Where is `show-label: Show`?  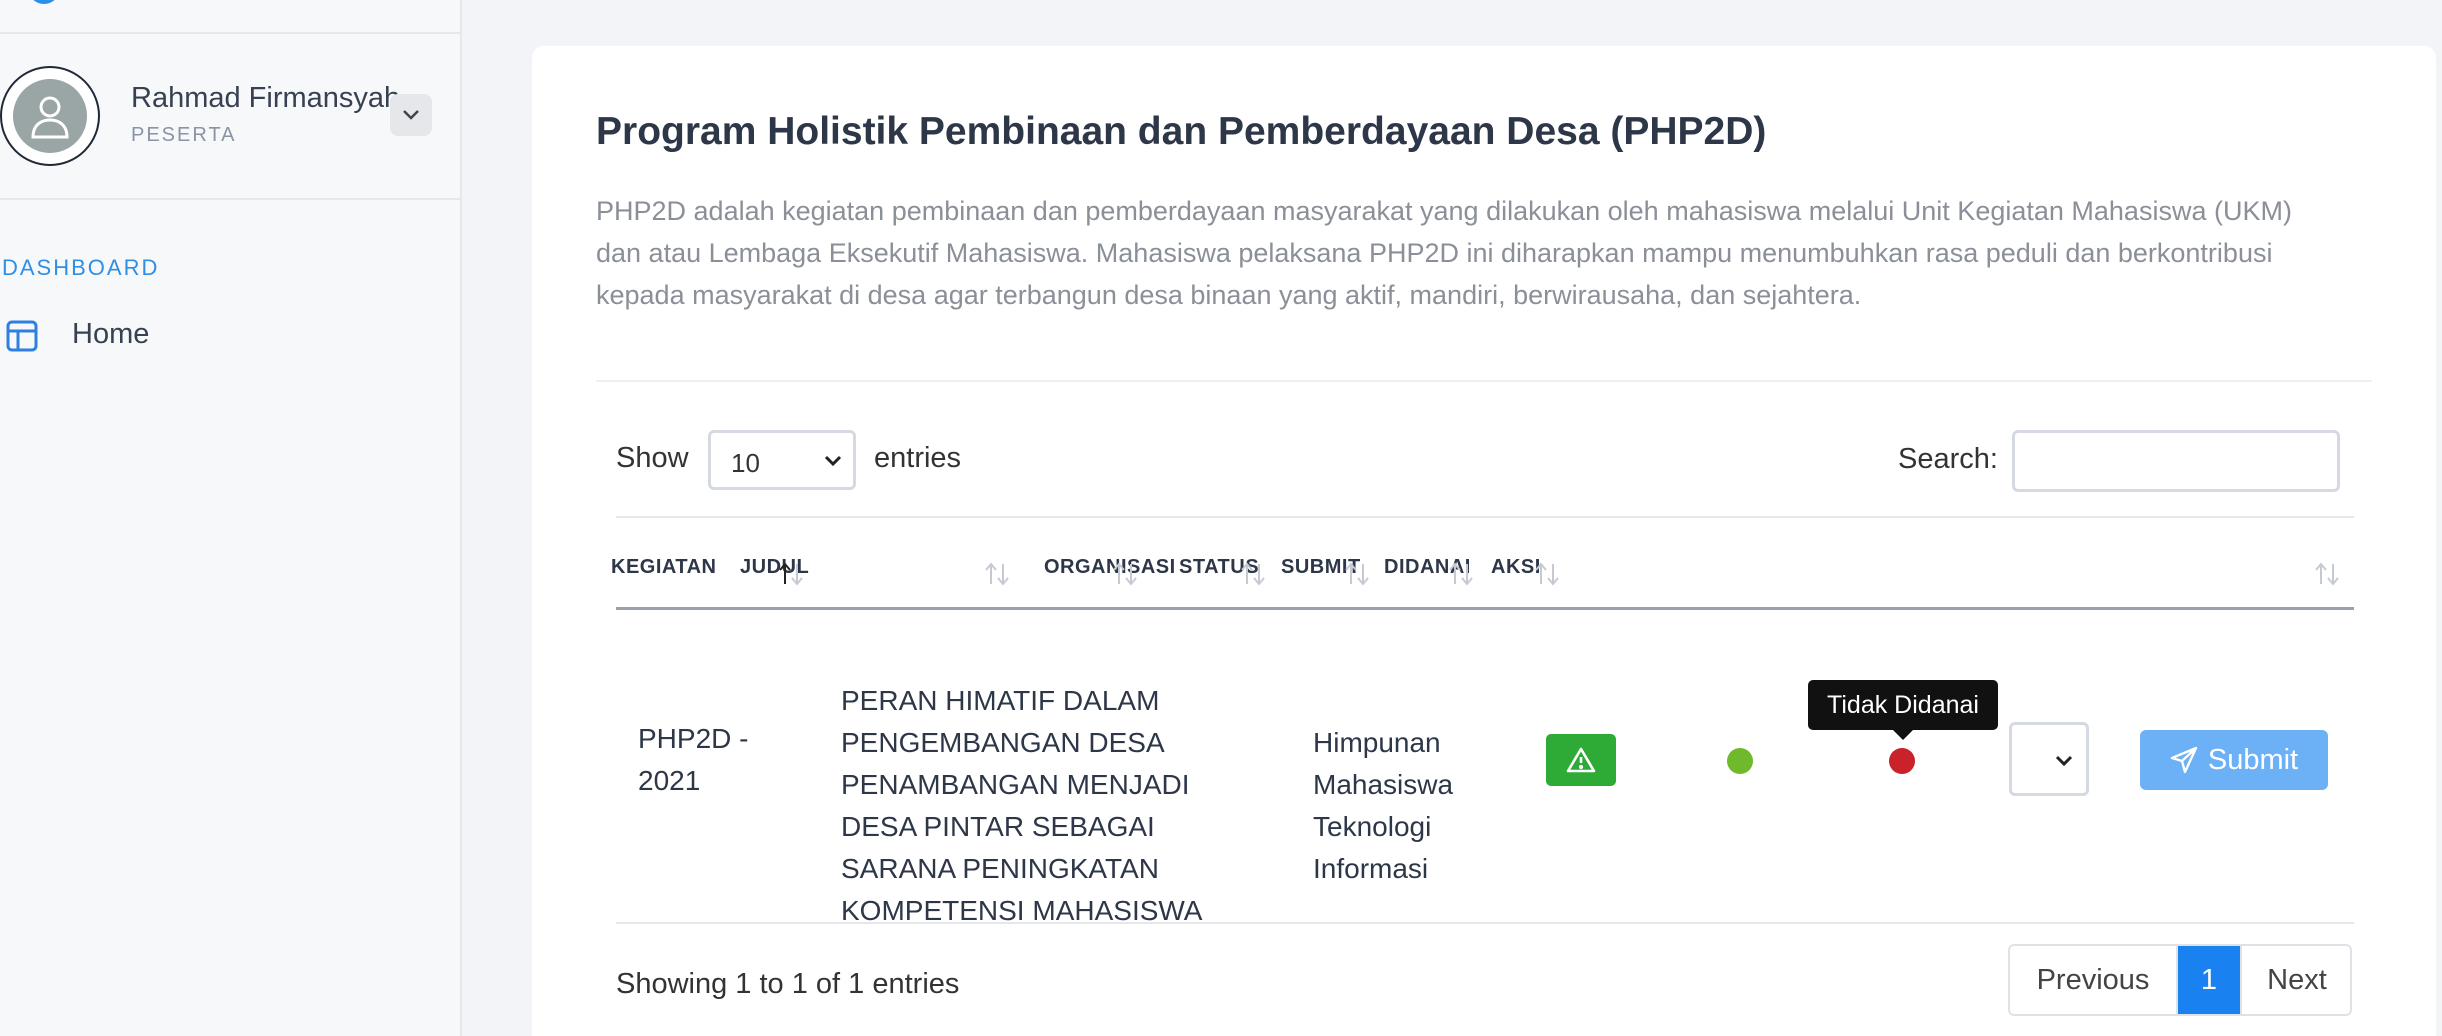
show-label: Show is located at coordinates (652, 458).